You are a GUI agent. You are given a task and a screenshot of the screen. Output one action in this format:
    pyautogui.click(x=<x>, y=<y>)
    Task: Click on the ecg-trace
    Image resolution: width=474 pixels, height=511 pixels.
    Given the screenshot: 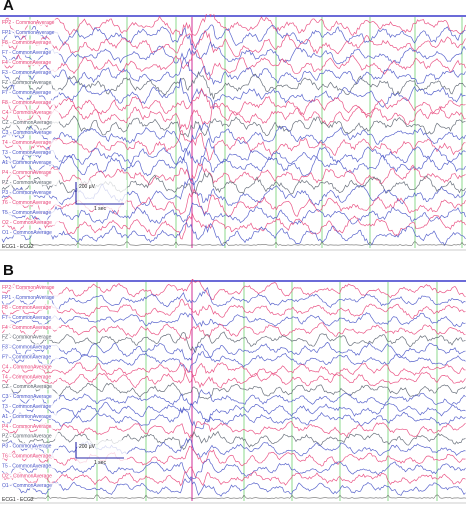 What is the action you would take?
    pyautogui.click(x=248, y=243)
    